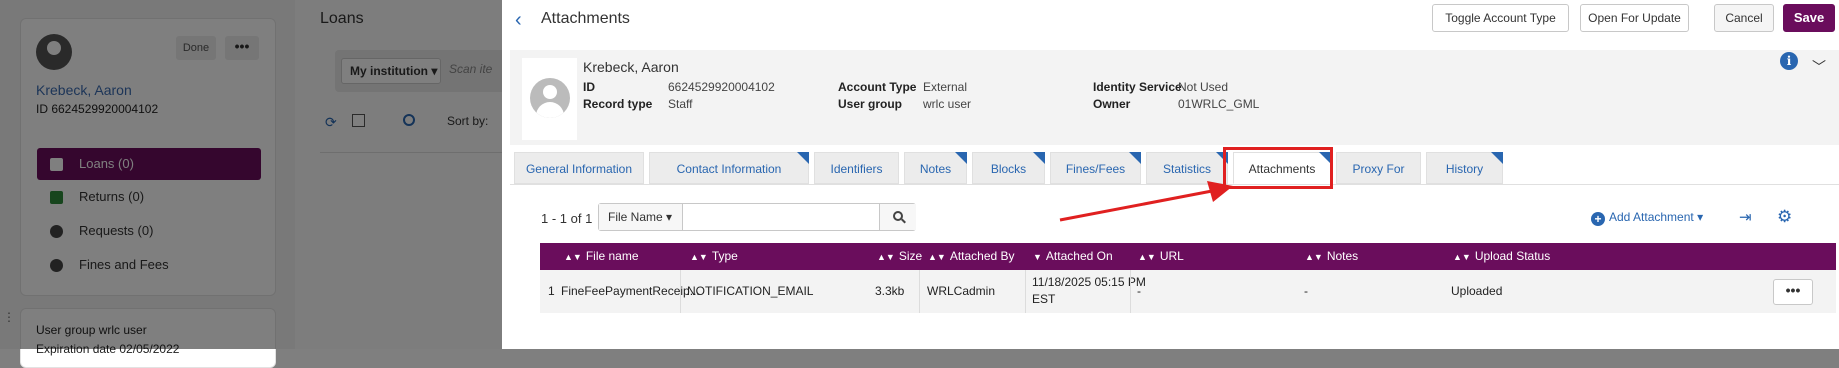  I want to click on user-name: Krebeck, Aaron, so click(631, 67).